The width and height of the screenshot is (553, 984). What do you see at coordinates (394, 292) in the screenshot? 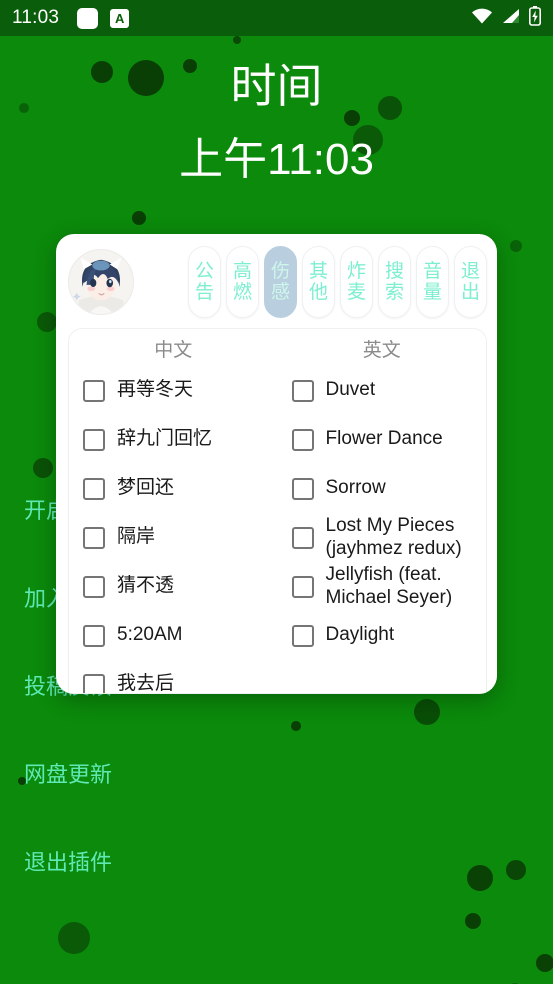
I see `tab-label-char: 索` at bounding box center [394, 292].